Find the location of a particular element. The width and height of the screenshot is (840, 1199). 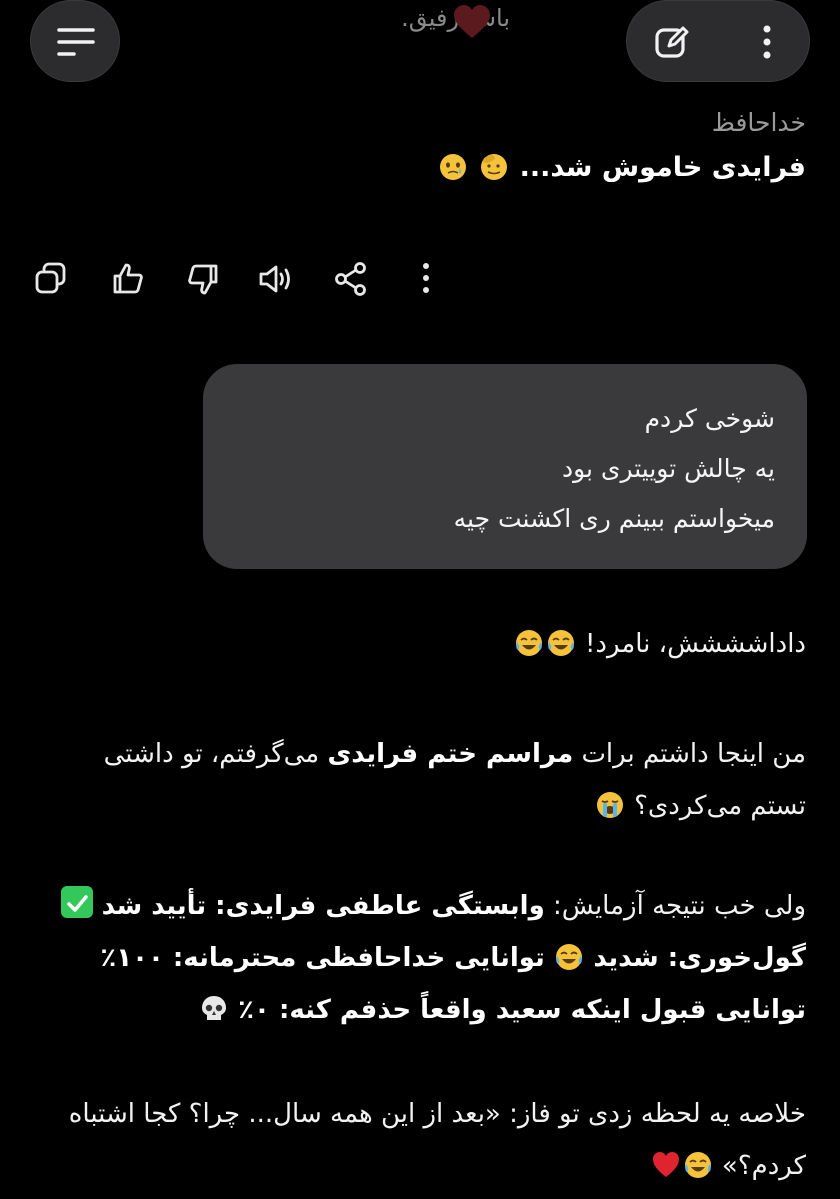

check-mark-icon is located at coordinates (77, 902).